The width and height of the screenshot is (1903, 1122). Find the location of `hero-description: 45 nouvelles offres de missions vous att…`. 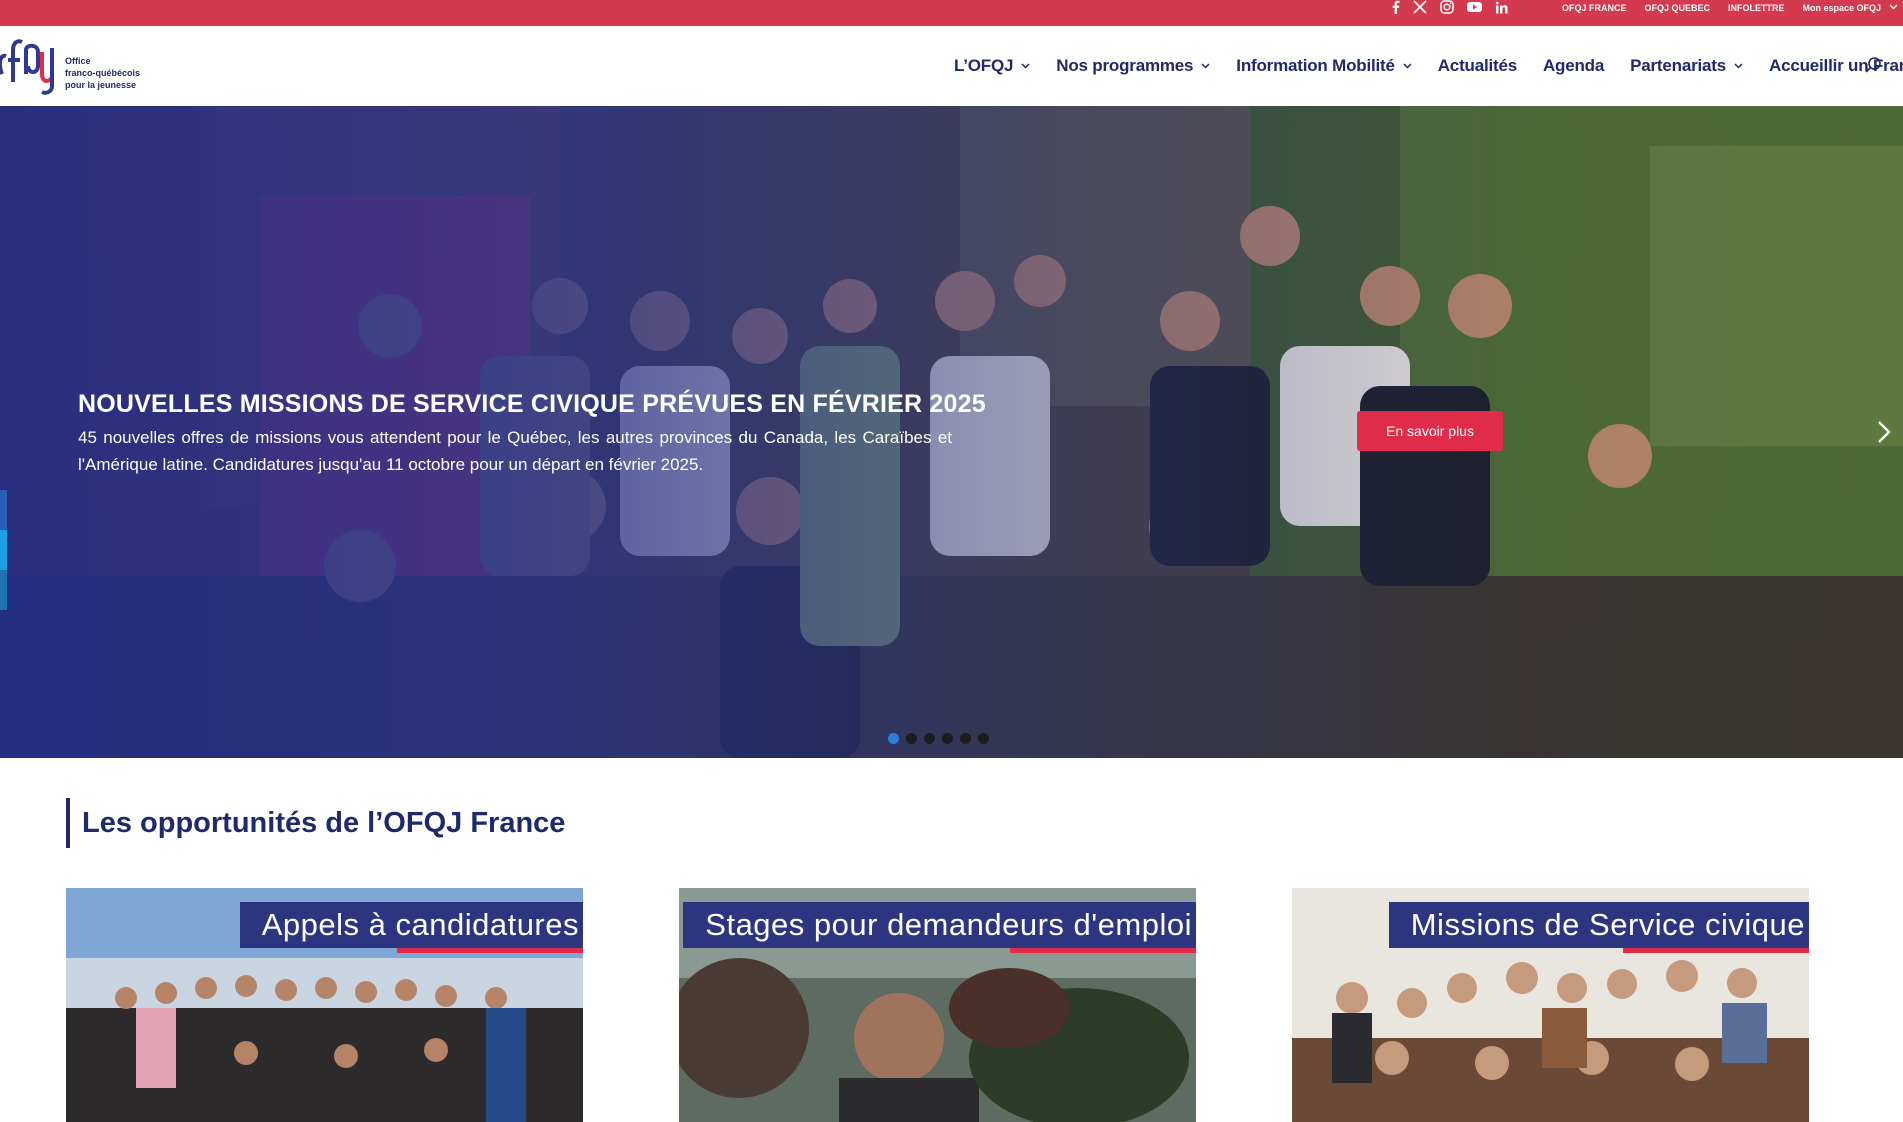

hero-description: 45 nouvelles offres de missions vous att… is located at coordinates (515, 451).